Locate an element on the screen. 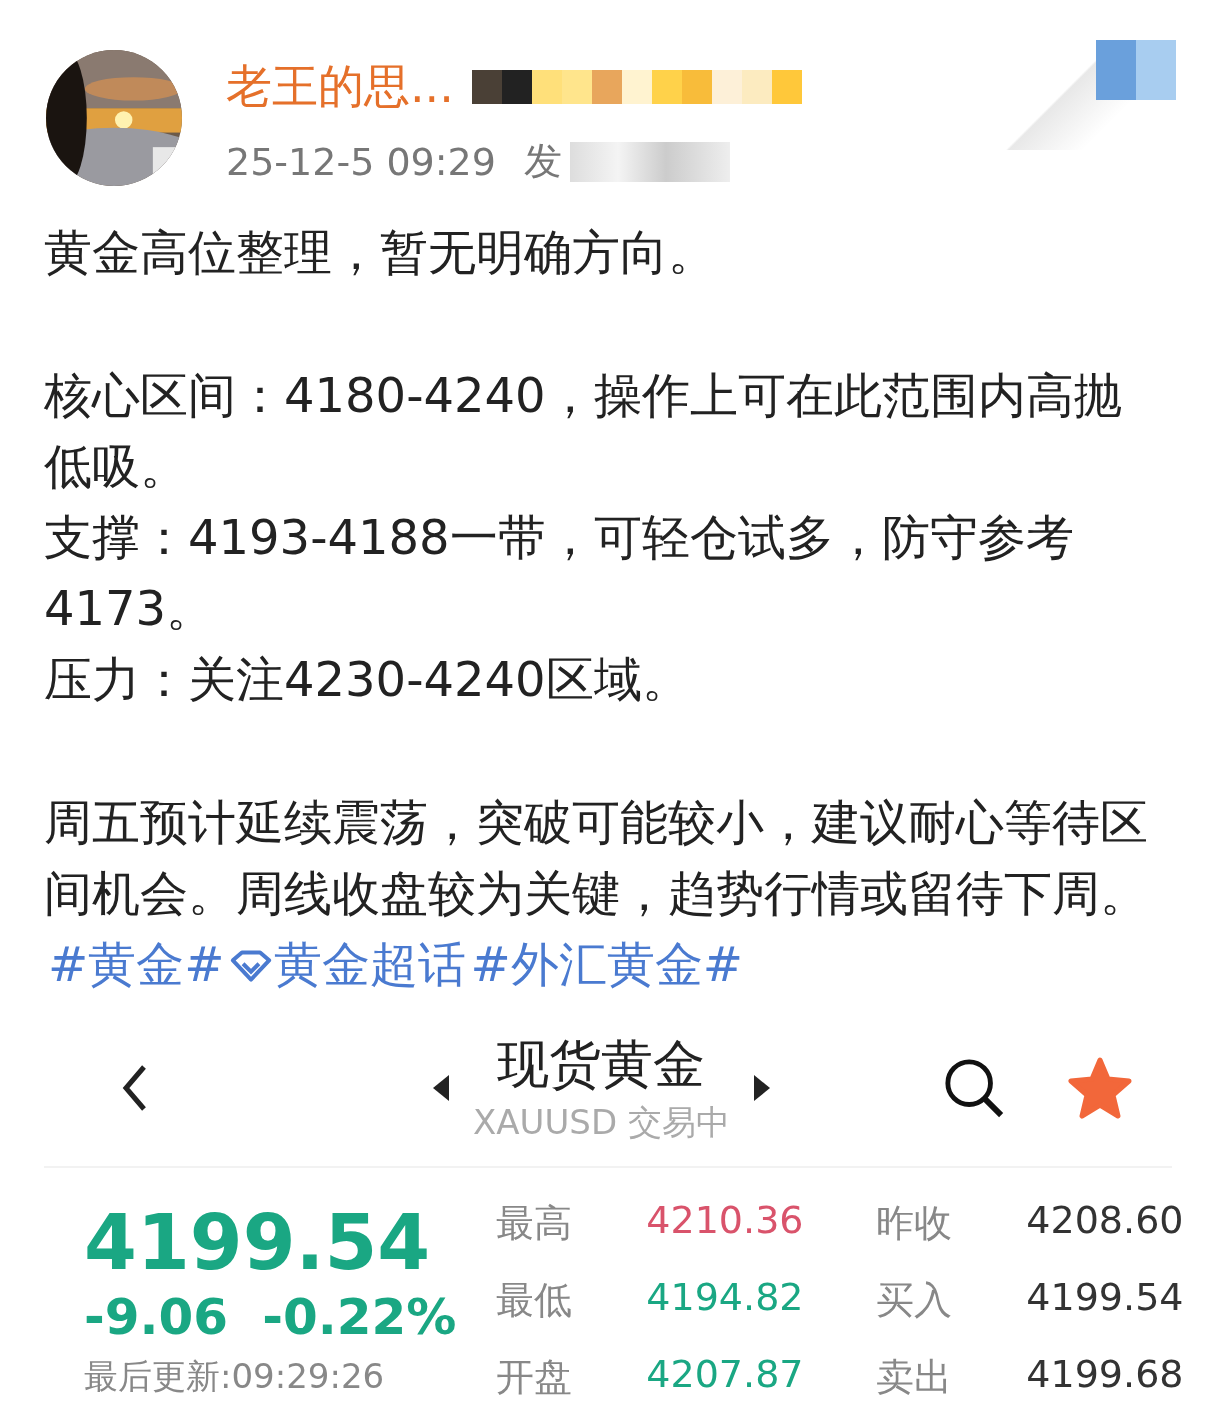 This screenshot has height=1416, width=1216. stat-label: 昨收 is located at coordinates (915, 1223).